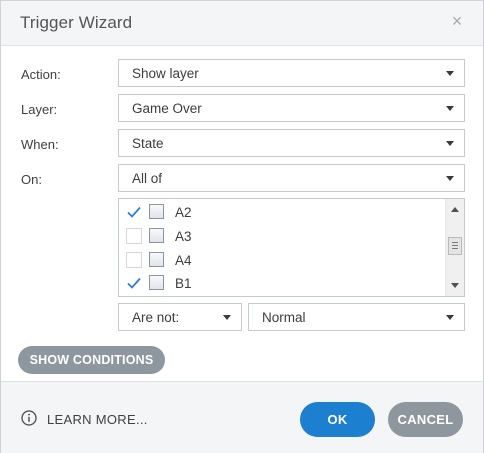  Describe the element at coordinates (183, 260) in the screenshot. I see `list-item-label: A4` at that location.